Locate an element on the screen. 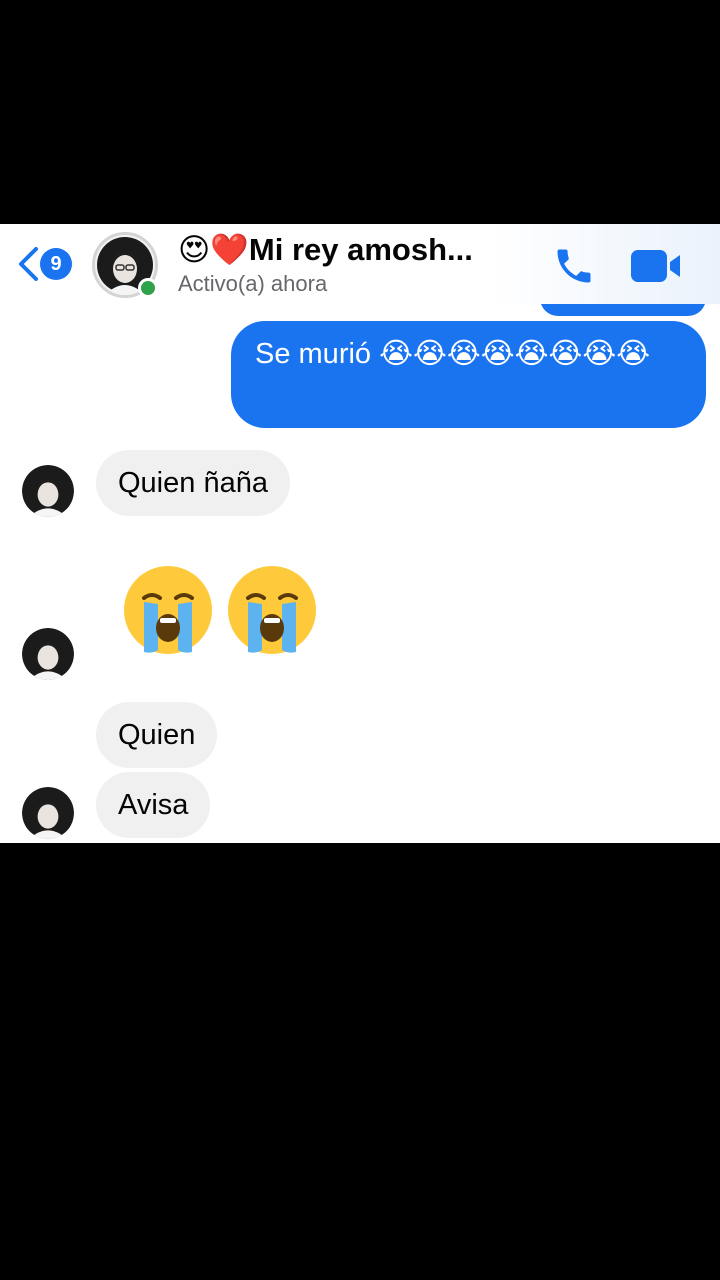 The height and width of the screenshot is (1280, 720). online-status-dot is located at coordinates (148, 288).